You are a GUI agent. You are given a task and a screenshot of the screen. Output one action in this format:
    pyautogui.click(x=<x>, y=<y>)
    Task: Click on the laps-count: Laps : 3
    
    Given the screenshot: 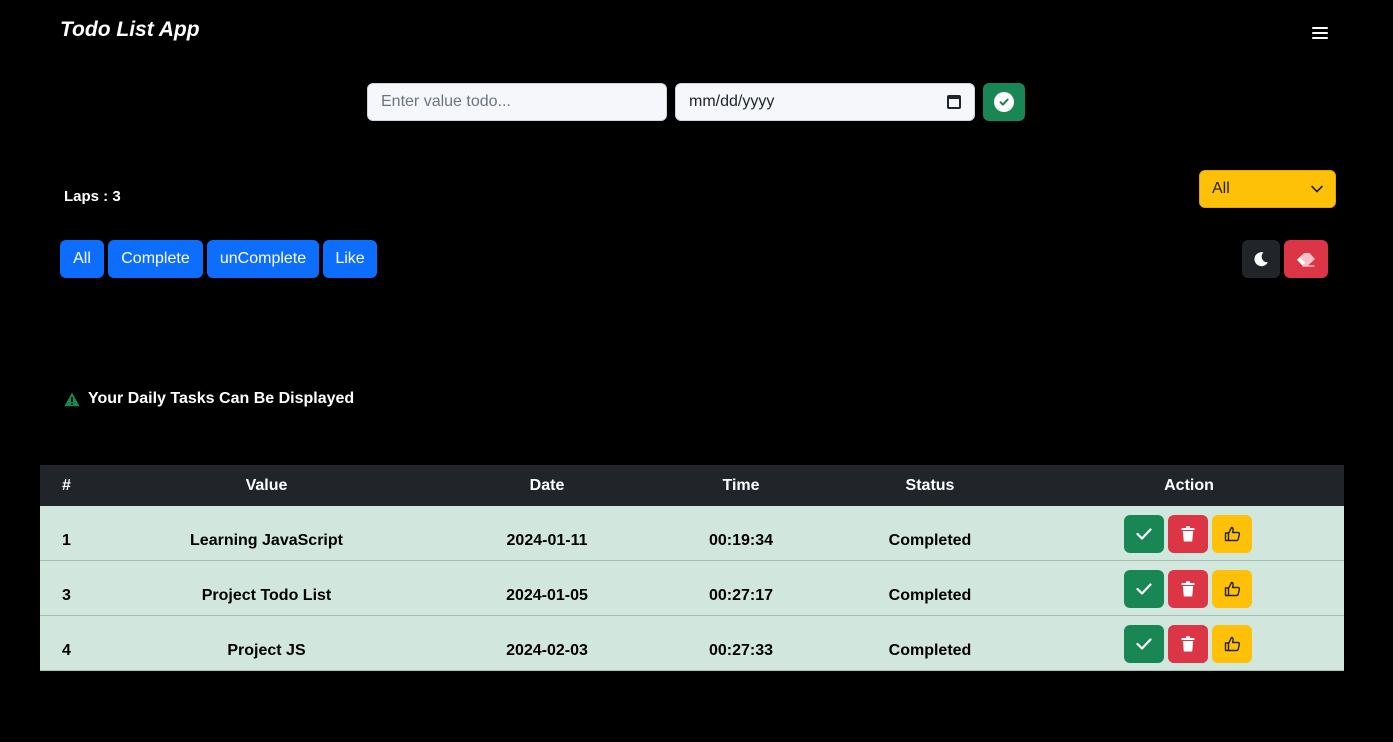 What is the action you would take?
    pyautogui.click(x=92, y=196)
    